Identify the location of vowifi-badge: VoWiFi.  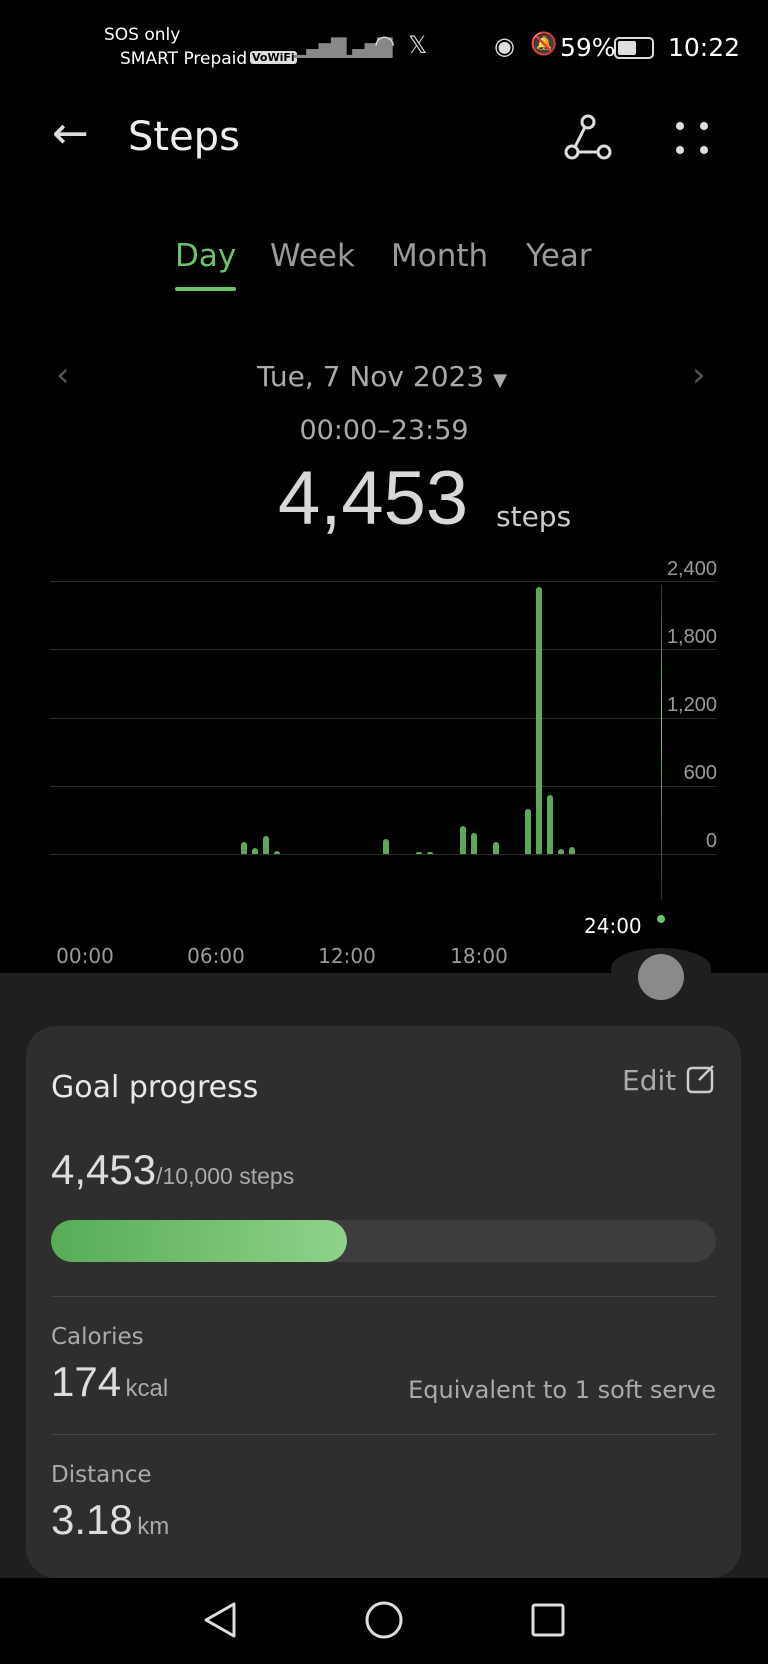
(273, 57).